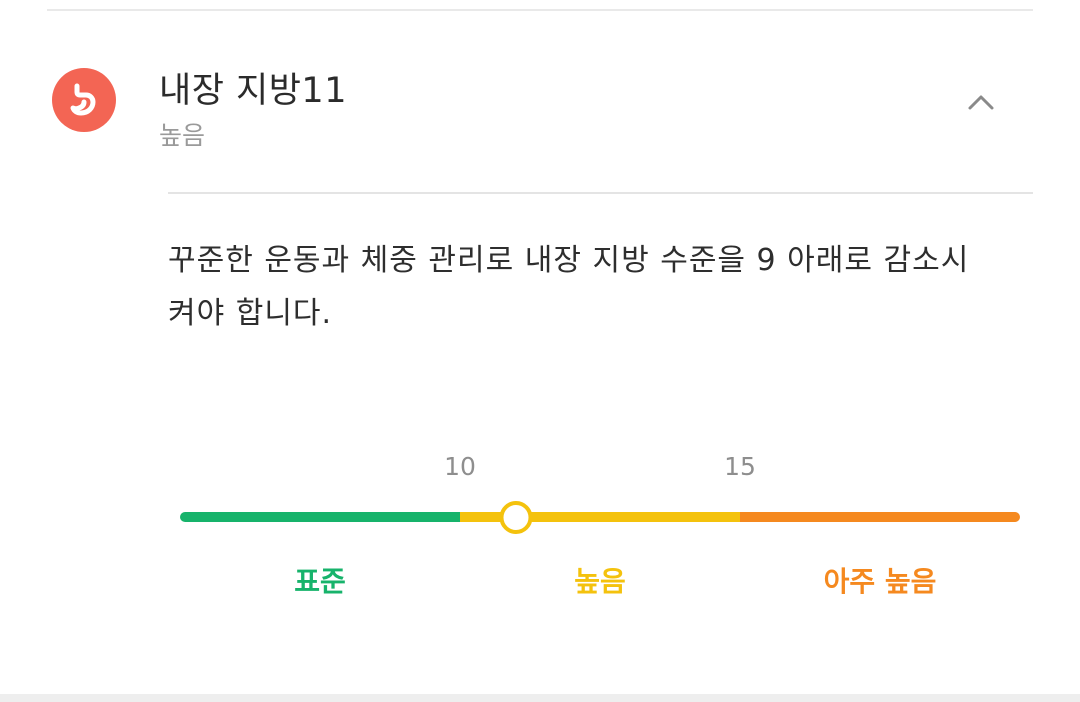 This screenshot has width=1080, height=702. I want to click on bottom-band, so click(540, 698).